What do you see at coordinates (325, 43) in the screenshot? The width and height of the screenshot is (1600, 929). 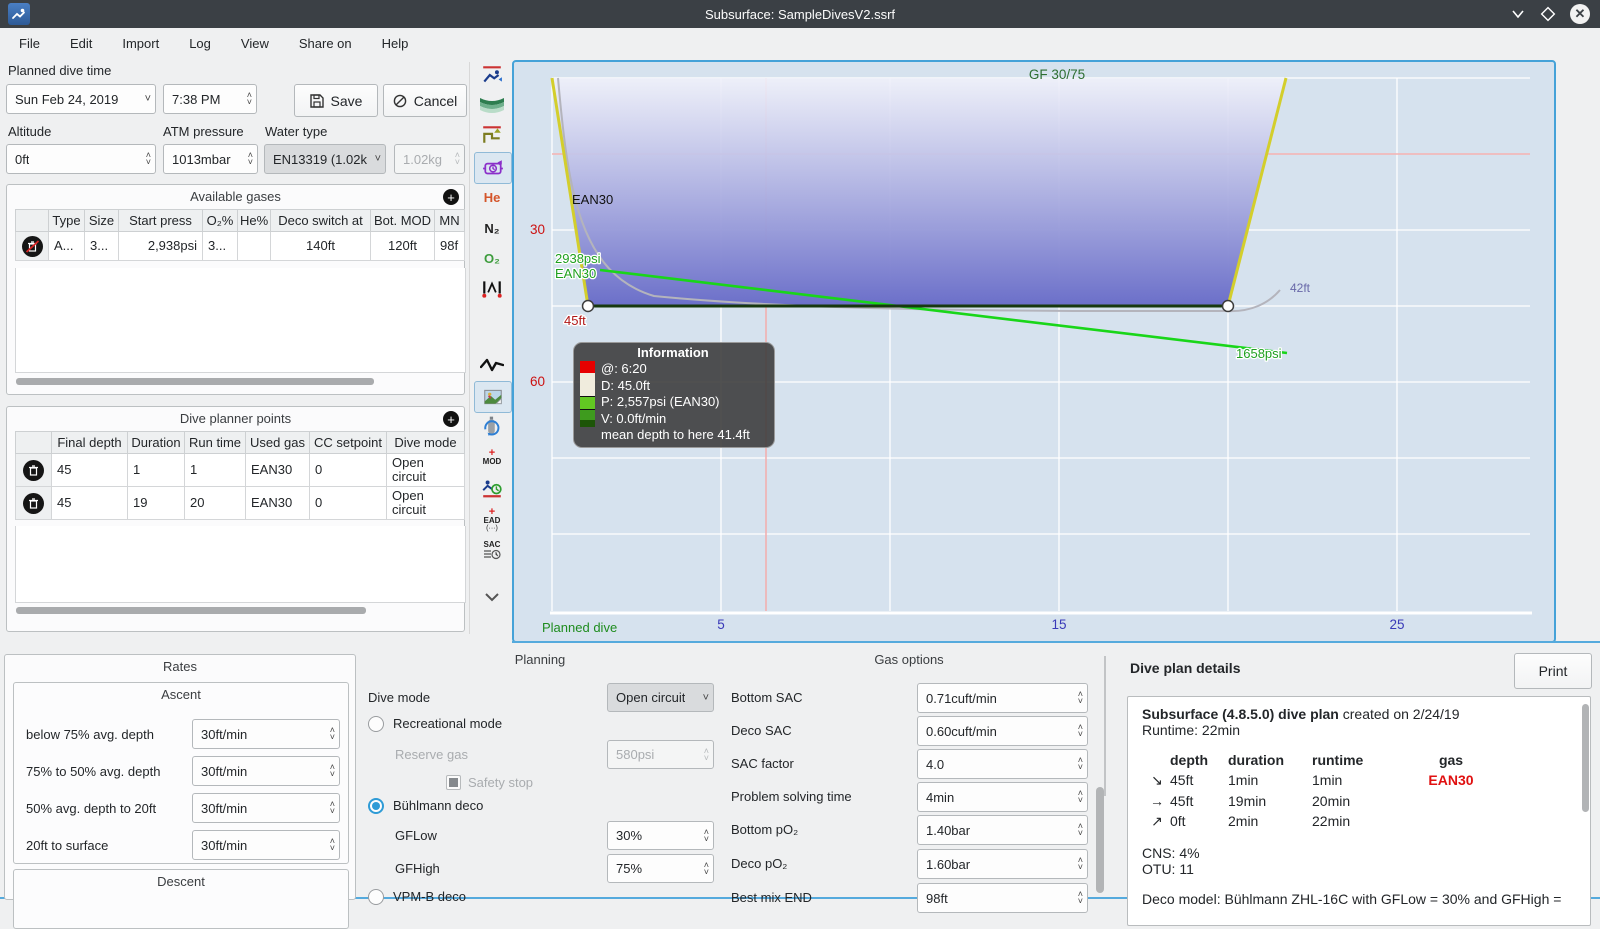 I see `menu-share-on: Share on` at bounding box center [325, 43].